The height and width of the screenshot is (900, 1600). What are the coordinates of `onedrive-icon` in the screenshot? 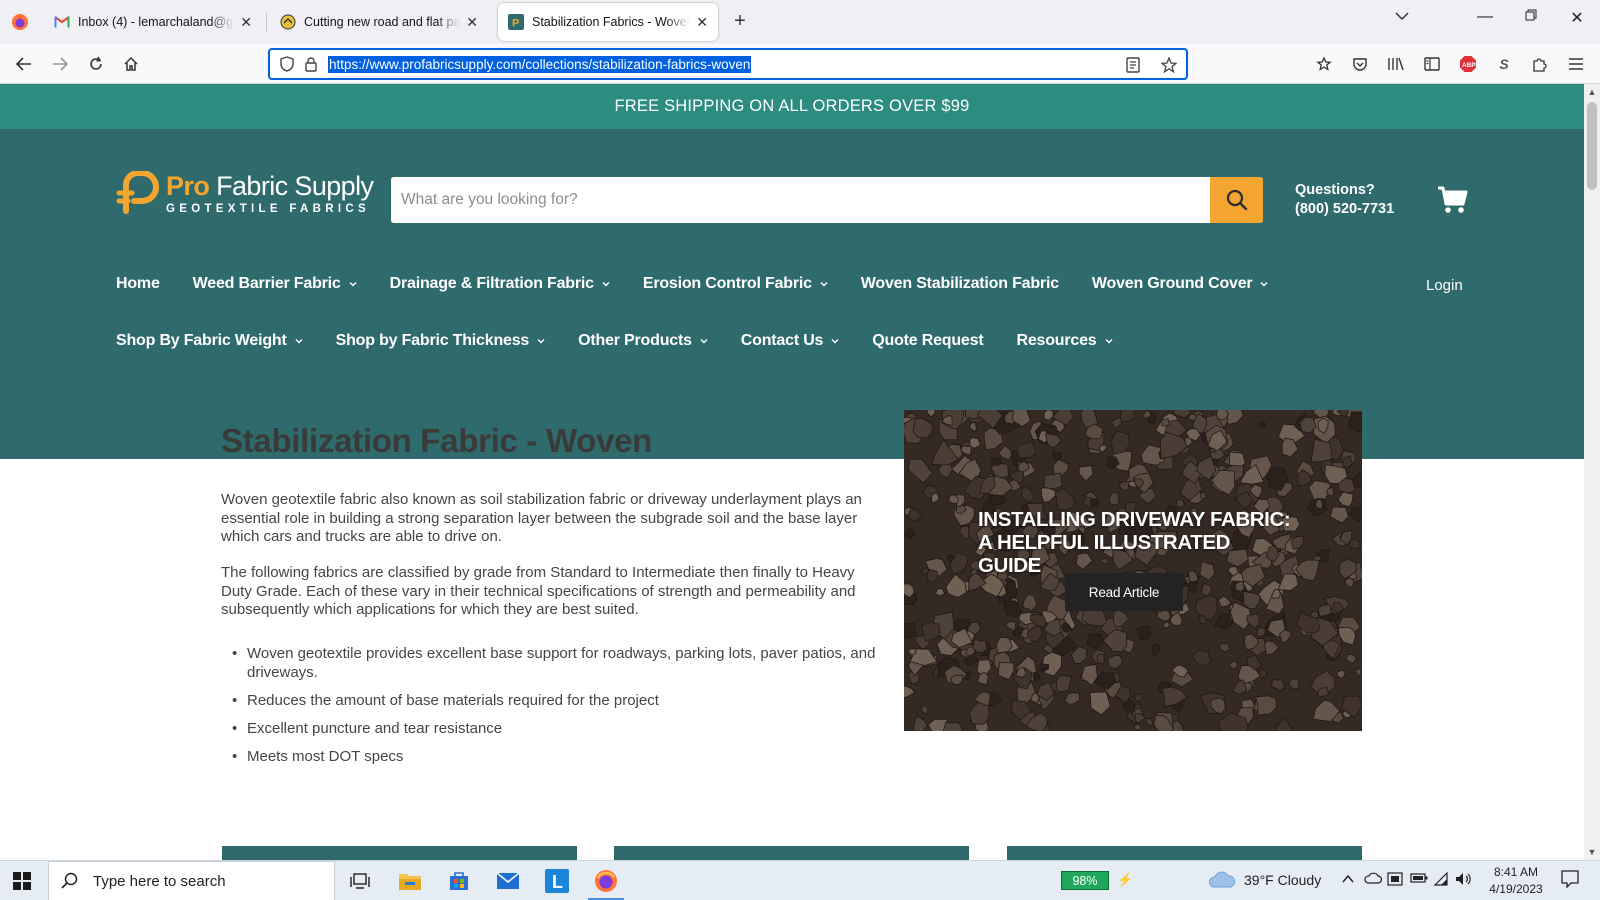 It's located at (1373, 879).